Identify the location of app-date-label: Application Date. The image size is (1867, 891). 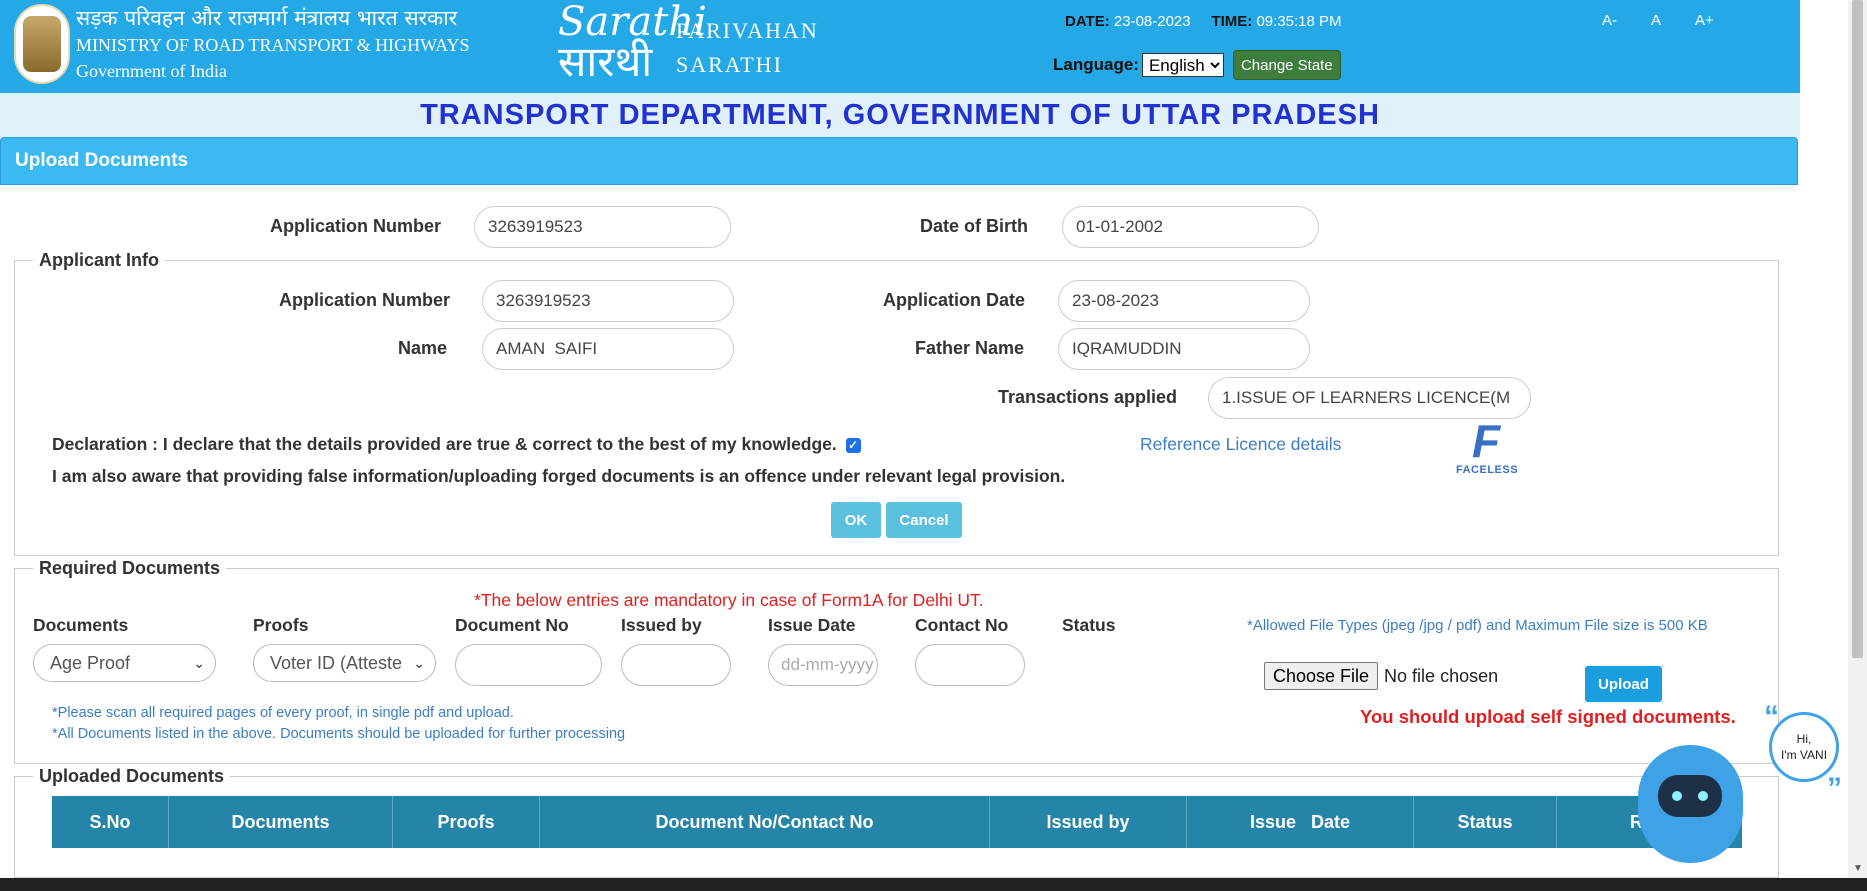
(954, 300).